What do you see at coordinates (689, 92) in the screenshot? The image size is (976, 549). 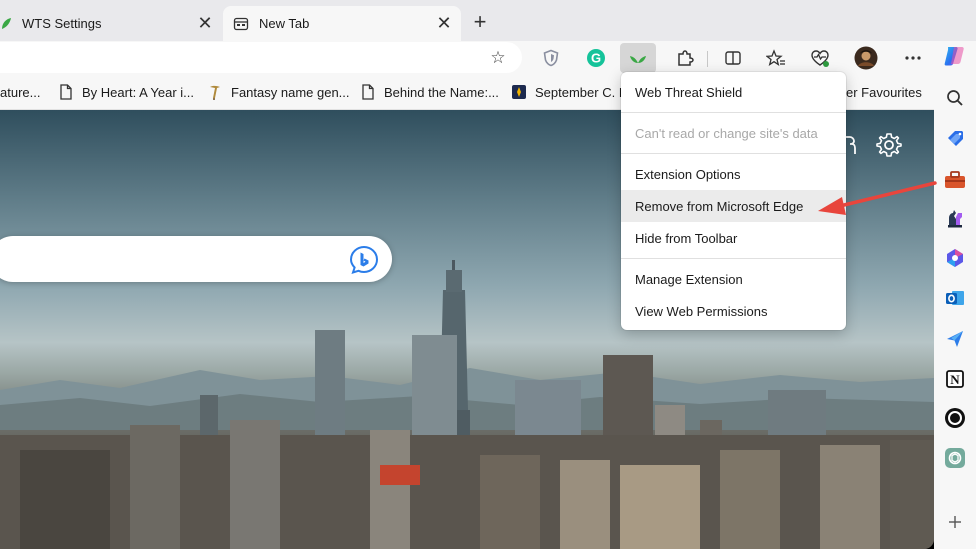 I see `menu-item-label: Web Threat Shield` at bounding box center [689, 92].